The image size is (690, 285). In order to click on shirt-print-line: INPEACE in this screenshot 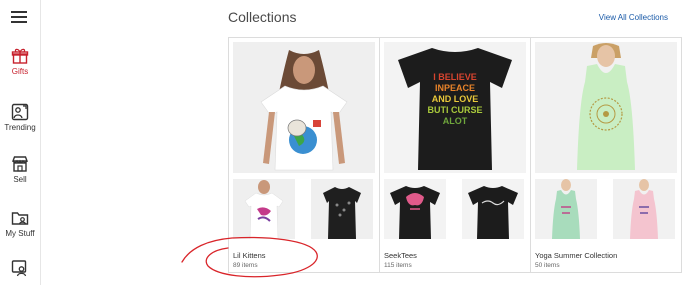, I will do `click(455, 88)`.